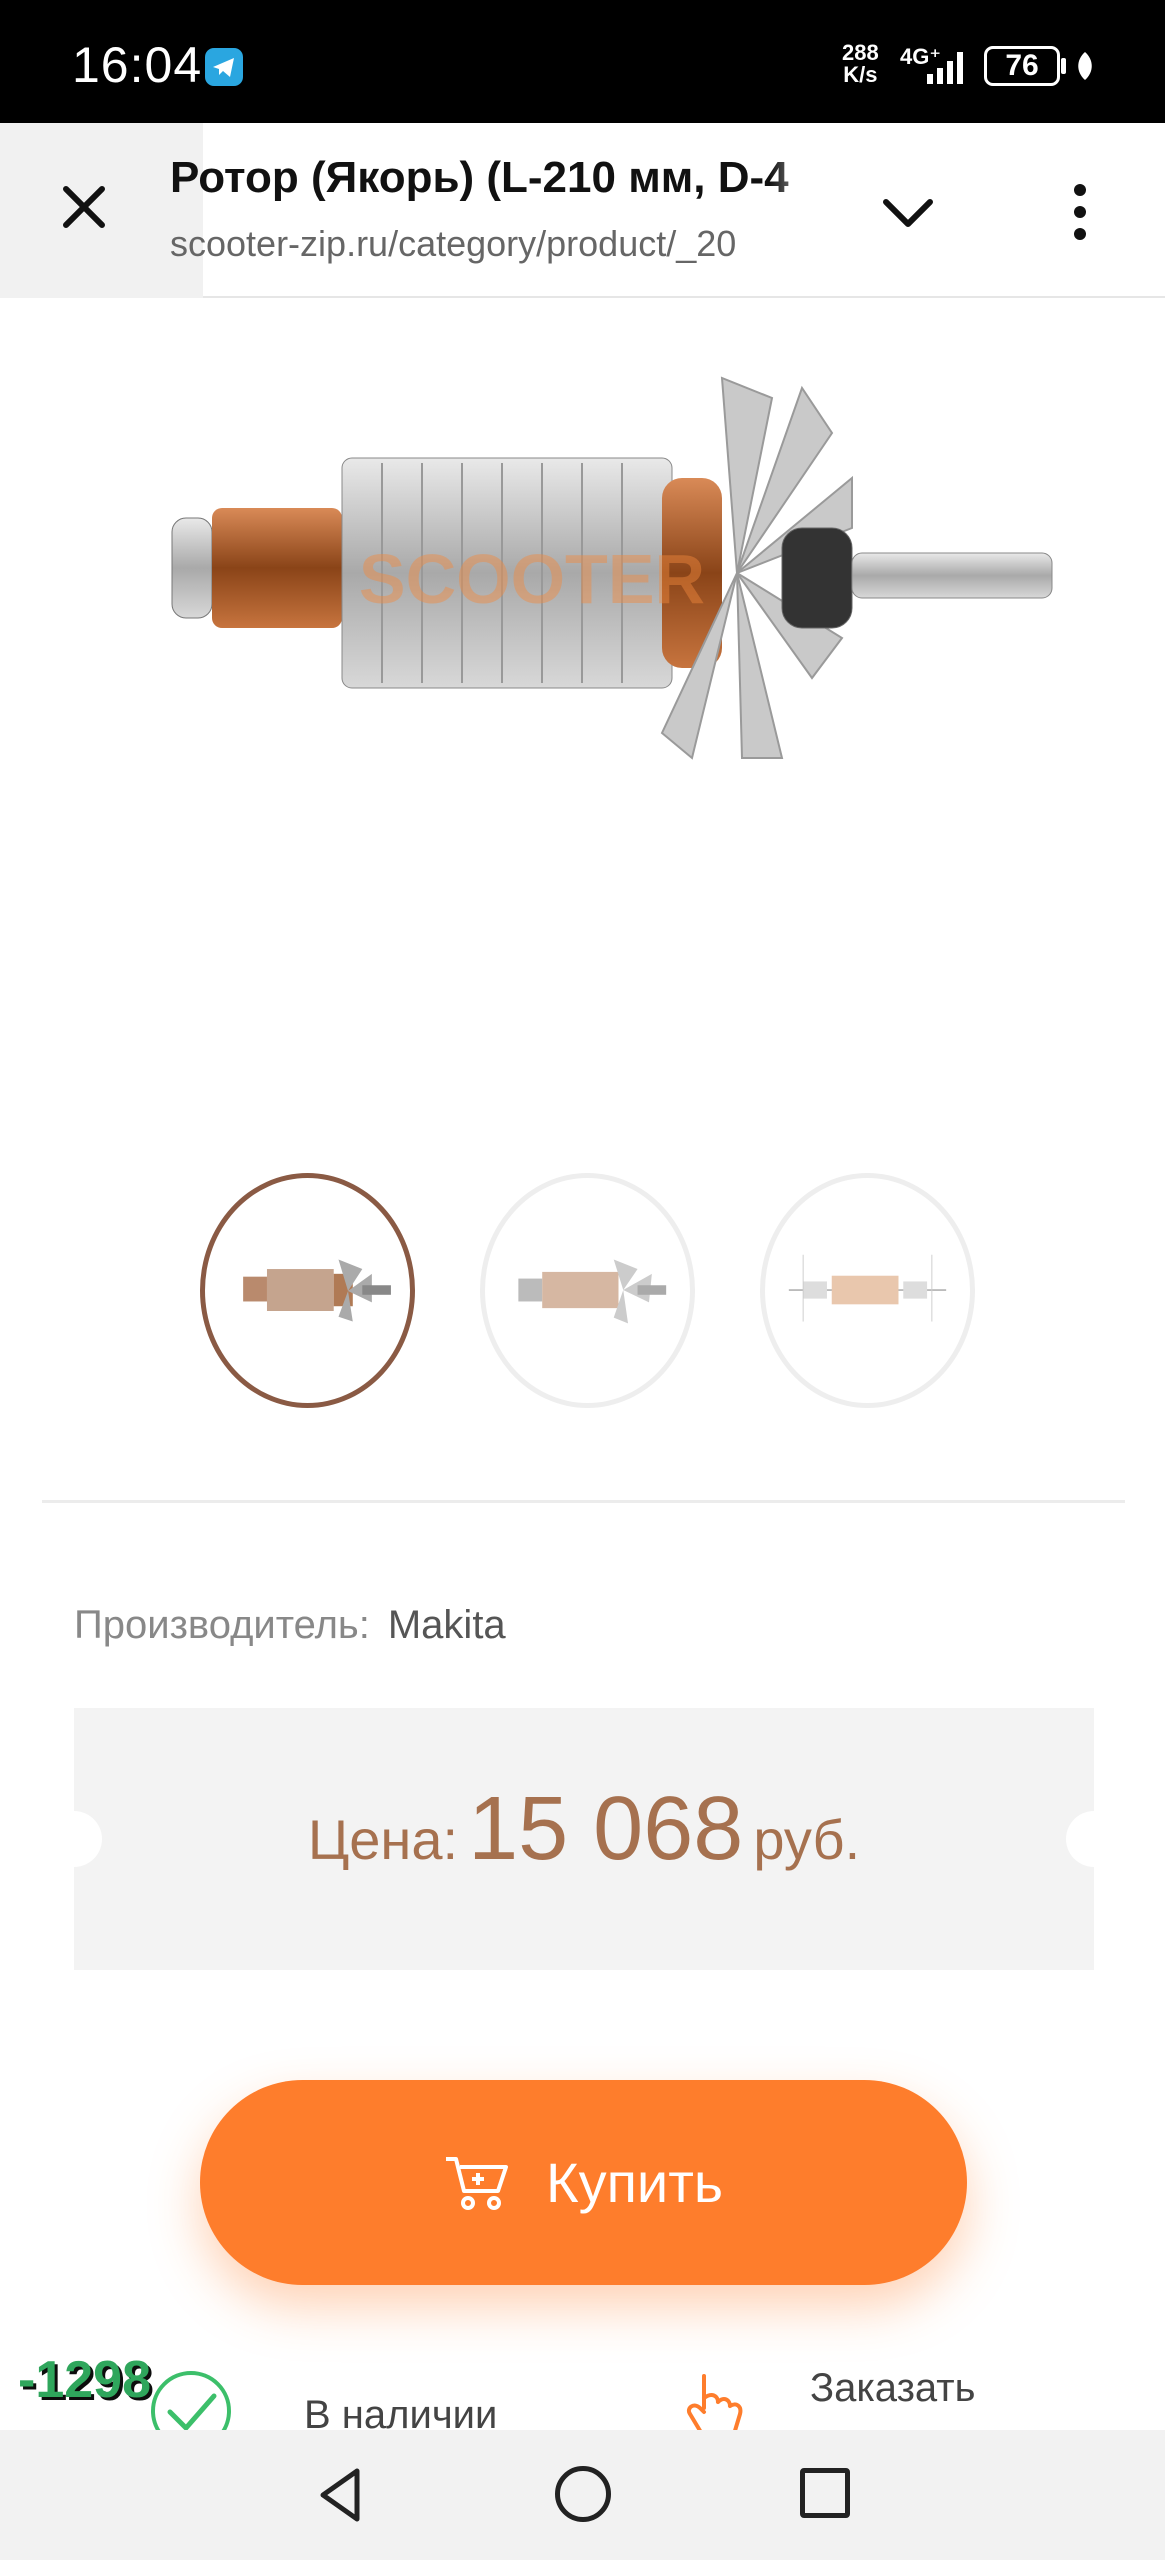  I want to click on network-speed: 288 K/s, so click(860, 63).